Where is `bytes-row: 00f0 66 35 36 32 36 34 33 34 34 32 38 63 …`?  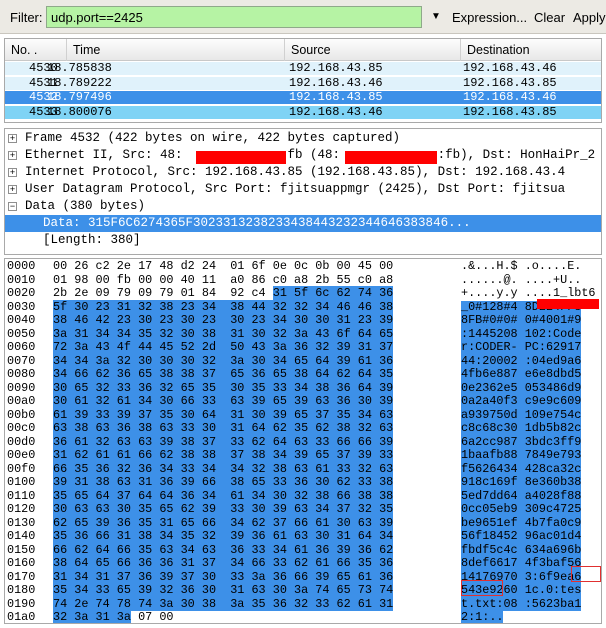
bytes-row: 00f0 66 35 36 32 36 34 33 34 34 32 38 63 … is located at coordinates (303, 468).